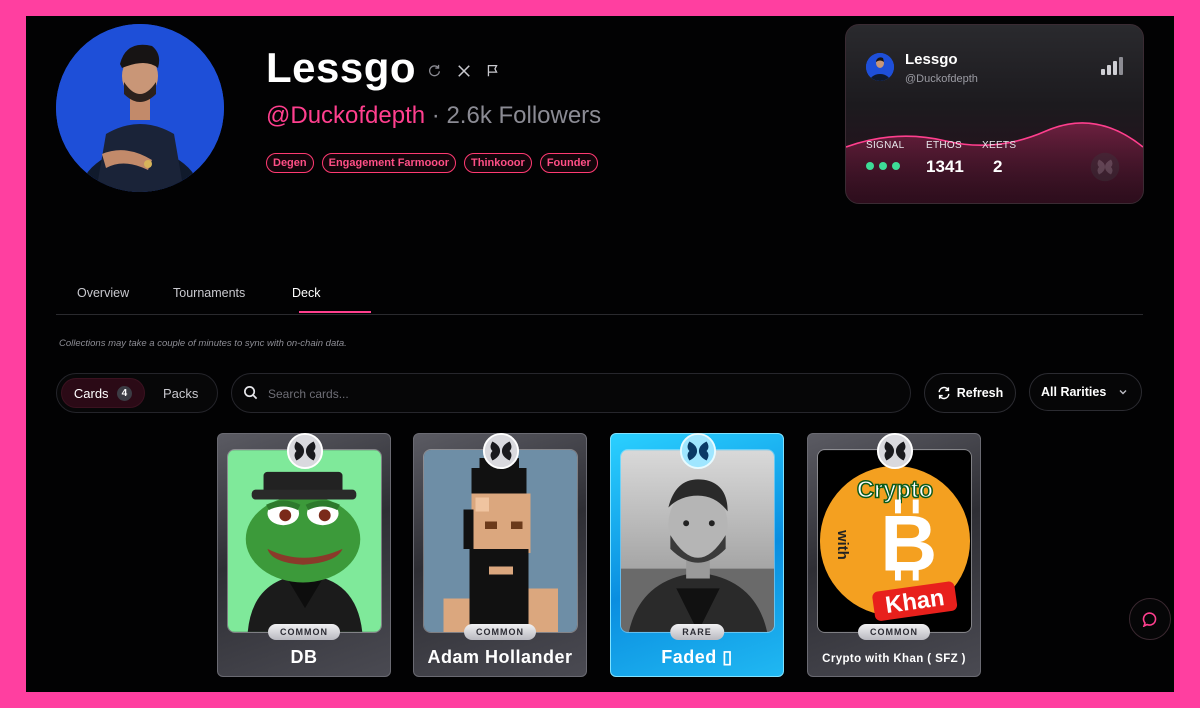 The height and width of the screenshot is (708, 1200). Describe the element at coordinates (124, 393) in the screenshot. I see `cards-count-badge: 4` at that location.